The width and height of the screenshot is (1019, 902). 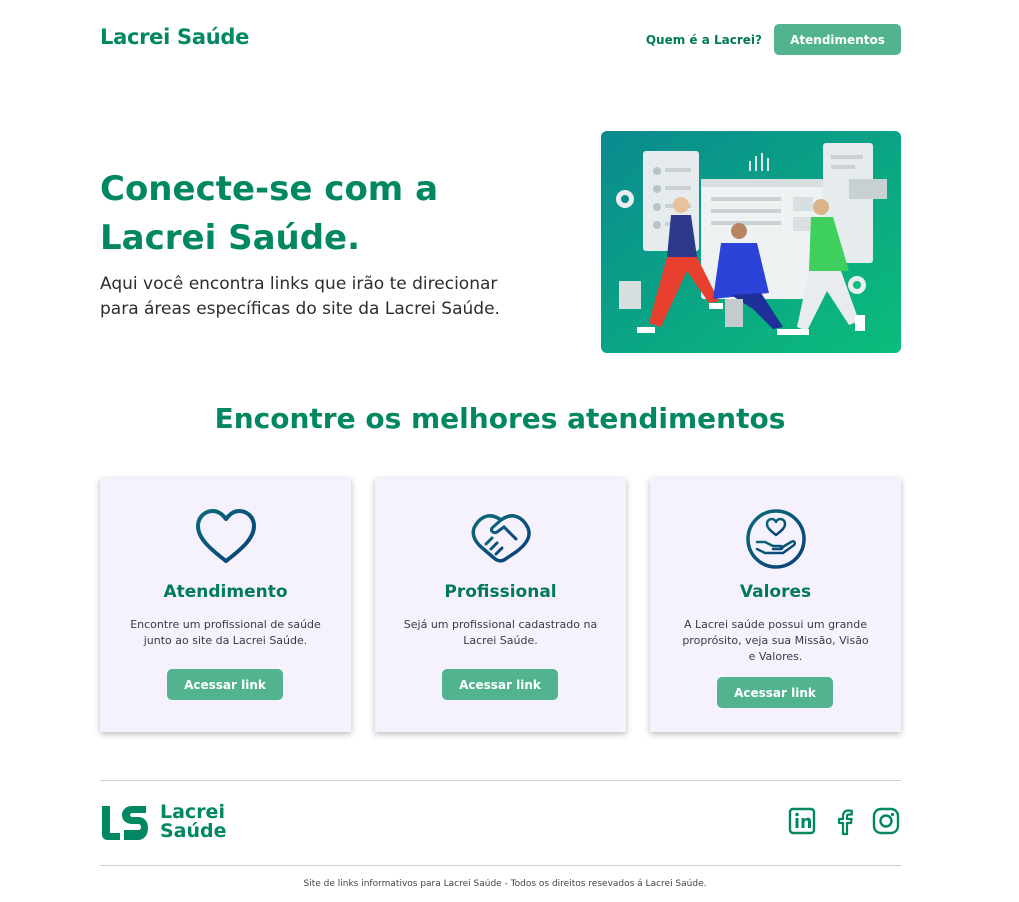 I want to click on footer-divider-top, so click(x=500, y=780).